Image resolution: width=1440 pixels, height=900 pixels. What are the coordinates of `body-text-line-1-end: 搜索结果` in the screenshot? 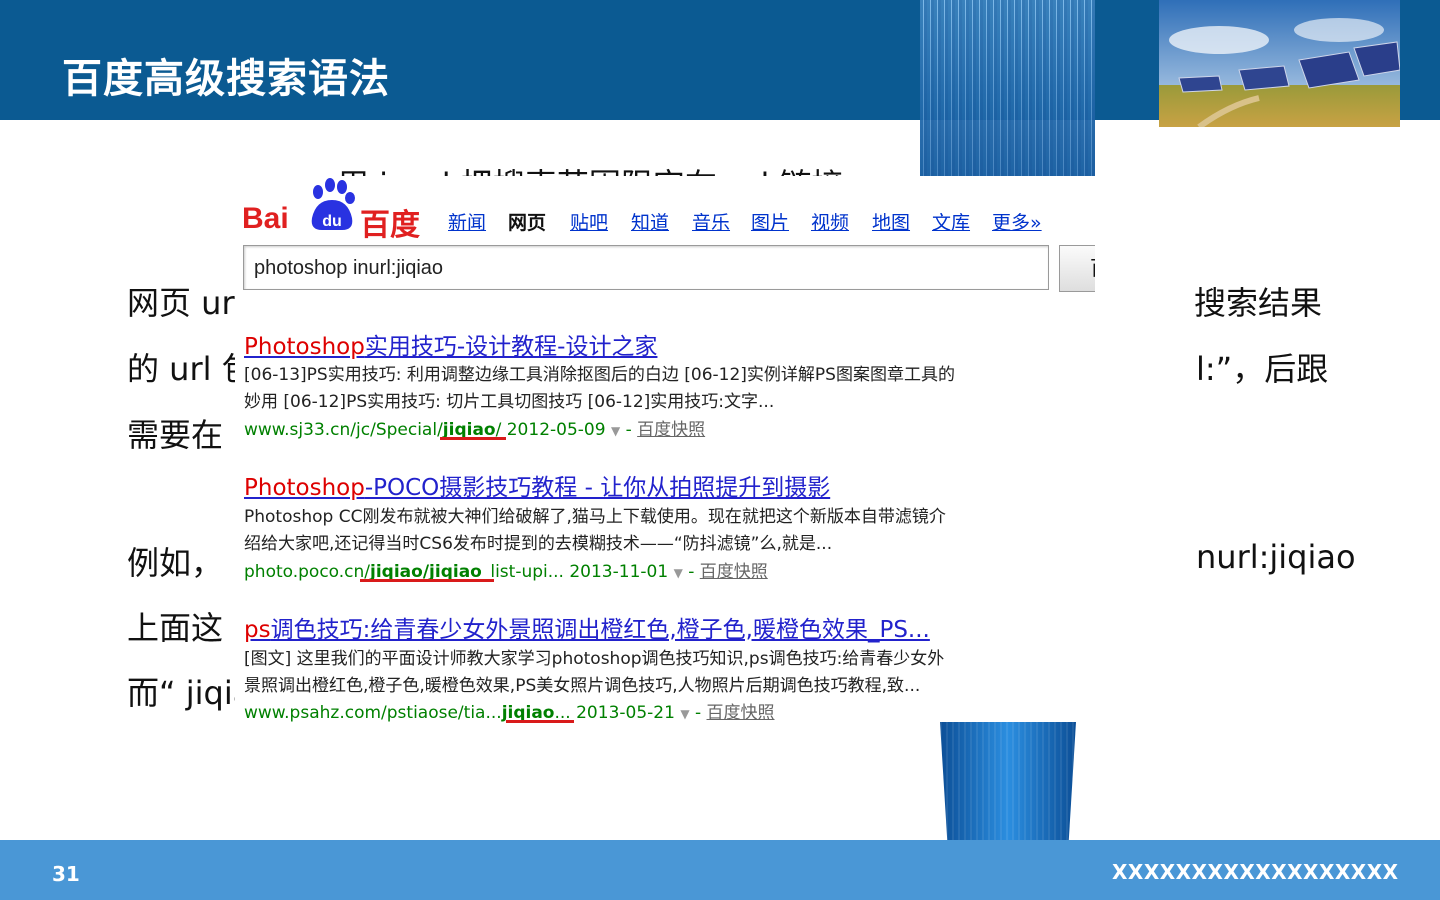 It's located at (1258, 303).